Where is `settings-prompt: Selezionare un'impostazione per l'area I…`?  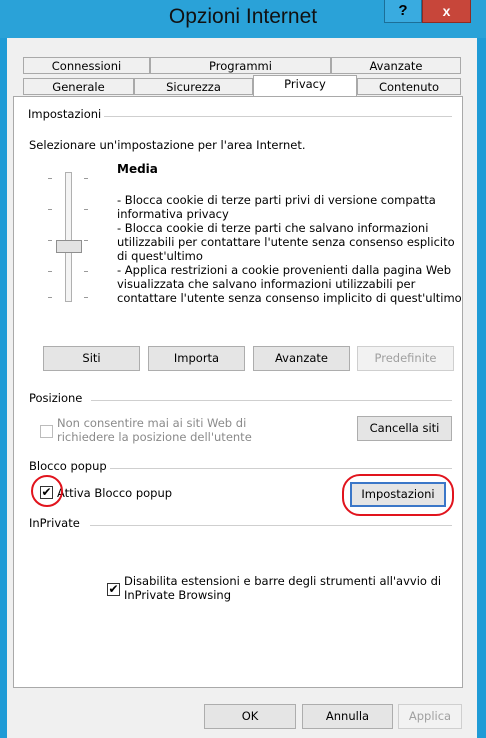 settings-prompt: Selezionare un'impostazione per l'area I… is located at coordinates (167, 145).